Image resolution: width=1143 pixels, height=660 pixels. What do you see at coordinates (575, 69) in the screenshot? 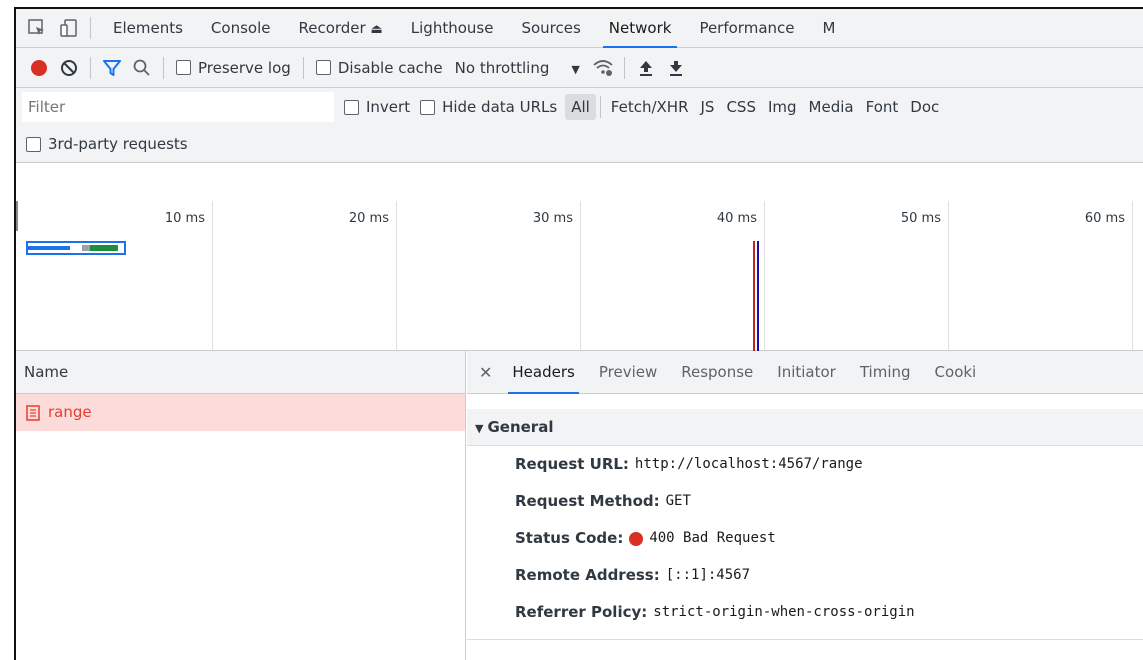
I see `dropdown-arrow-icon: ▼` at bounding box center [575, 69].